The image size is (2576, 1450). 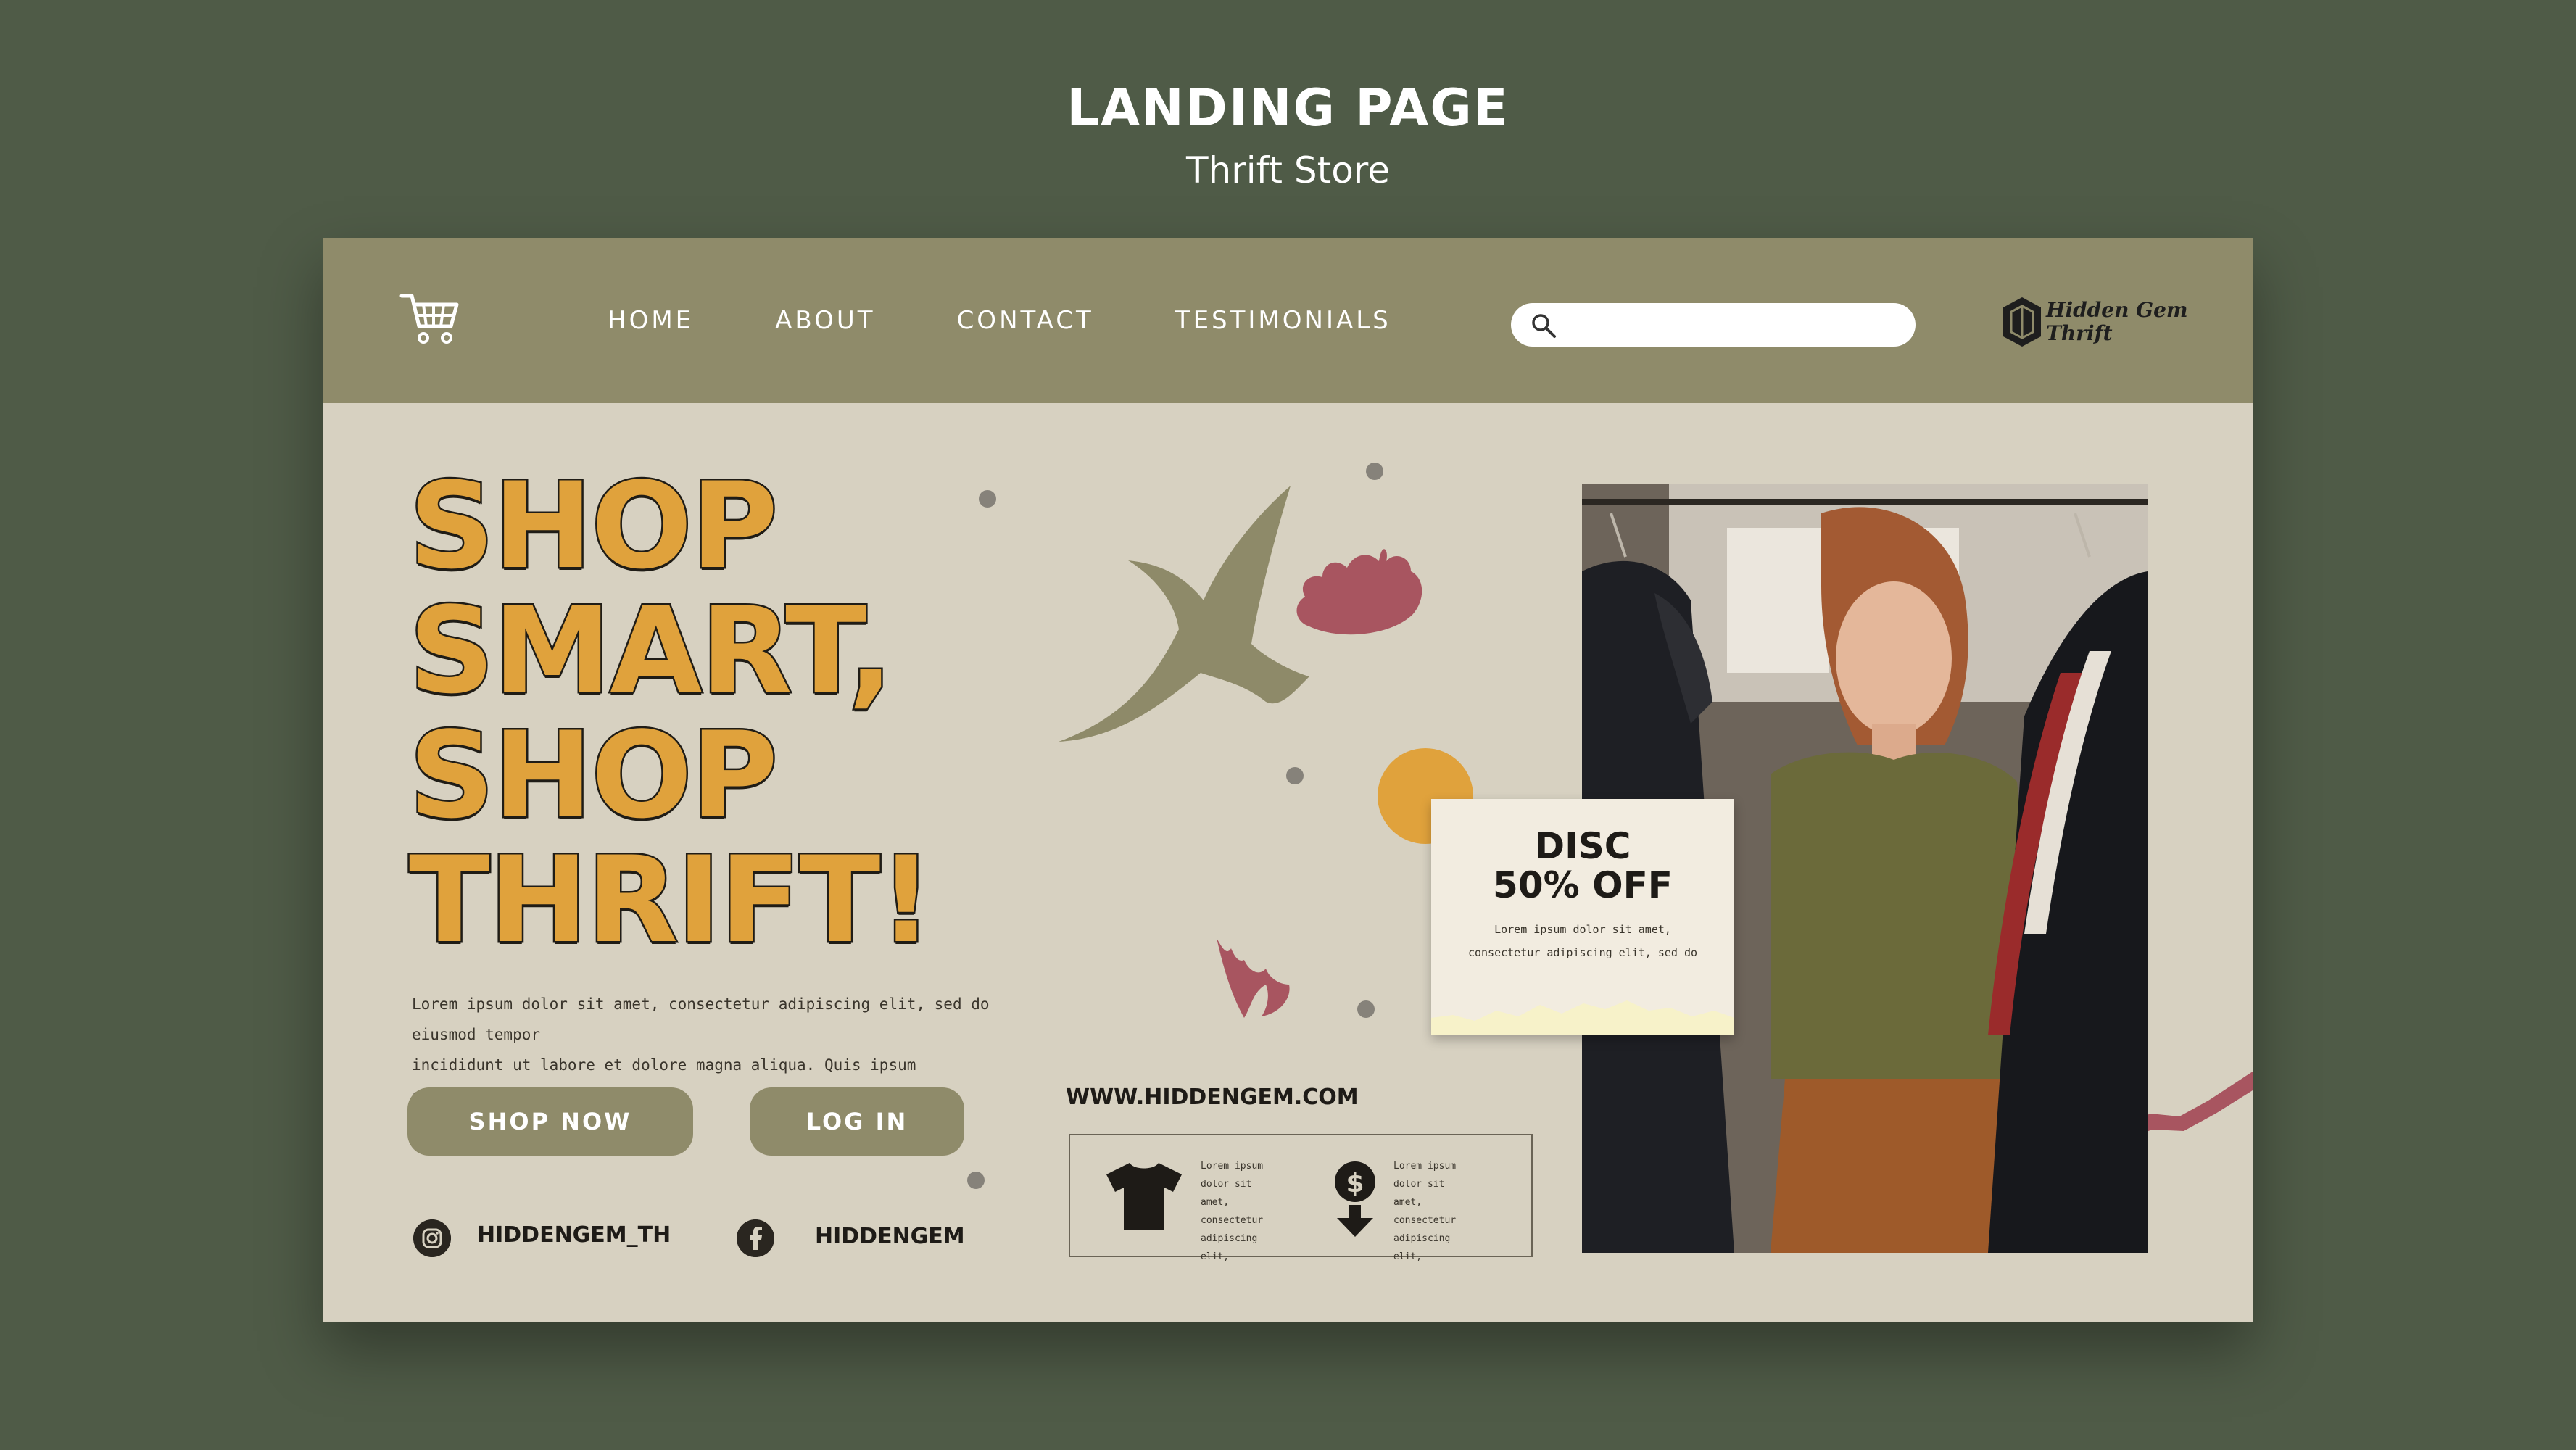 What do you see at coordinates (1422, 1247) in the screenshot?
I see `feature-2-line: adipiscing elit,` at bounding box center [1422, 1247].